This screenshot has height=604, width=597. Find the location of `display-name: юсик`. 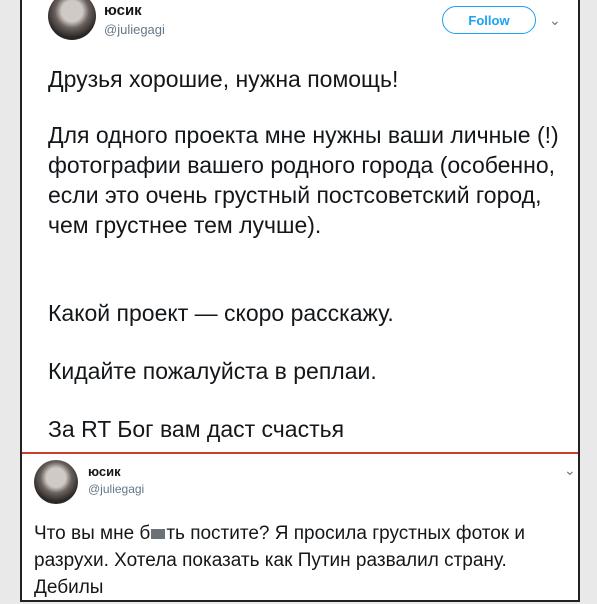

display-name: юсик is located at coordinates (123, 10).